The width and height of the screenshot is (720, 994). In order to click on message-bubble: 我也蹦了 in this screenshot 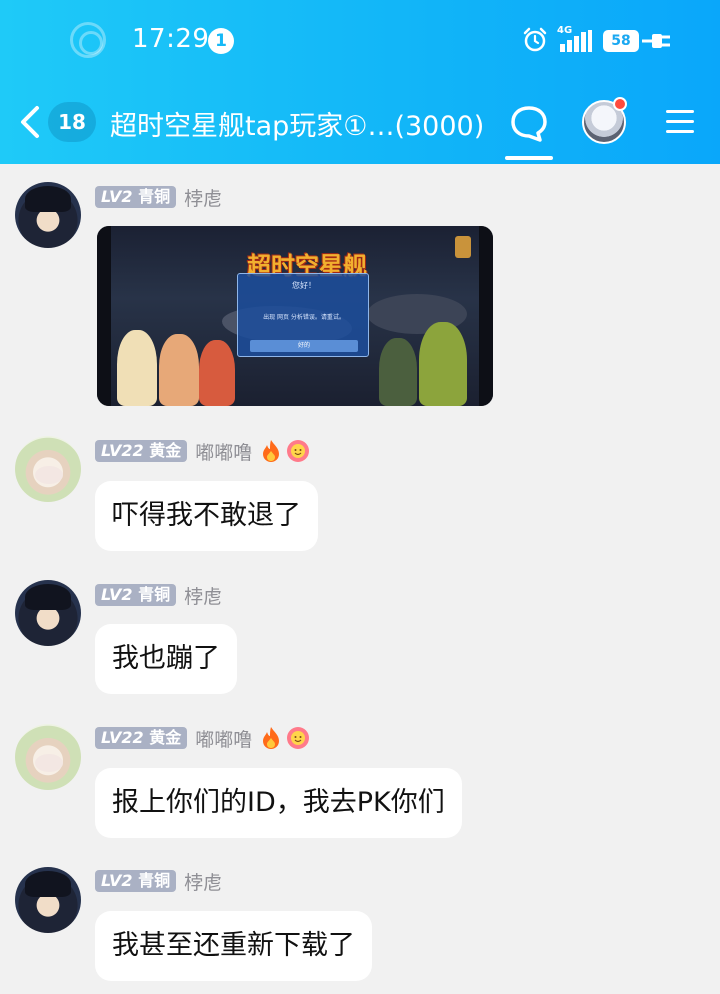, I will do `click(166, 659)`.